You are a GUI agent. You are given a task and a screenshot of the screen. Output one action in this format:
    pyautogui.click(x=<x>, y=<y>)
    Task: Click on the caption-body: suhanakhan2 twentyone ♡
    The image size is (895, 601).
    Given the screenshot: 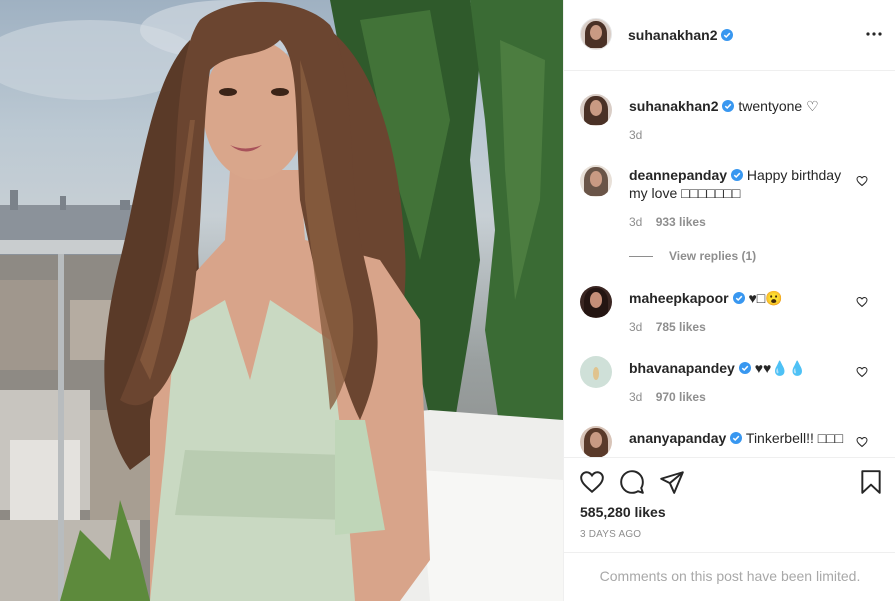 What is the action you would take?
    pyautogui.click(x=744, y=106)
    